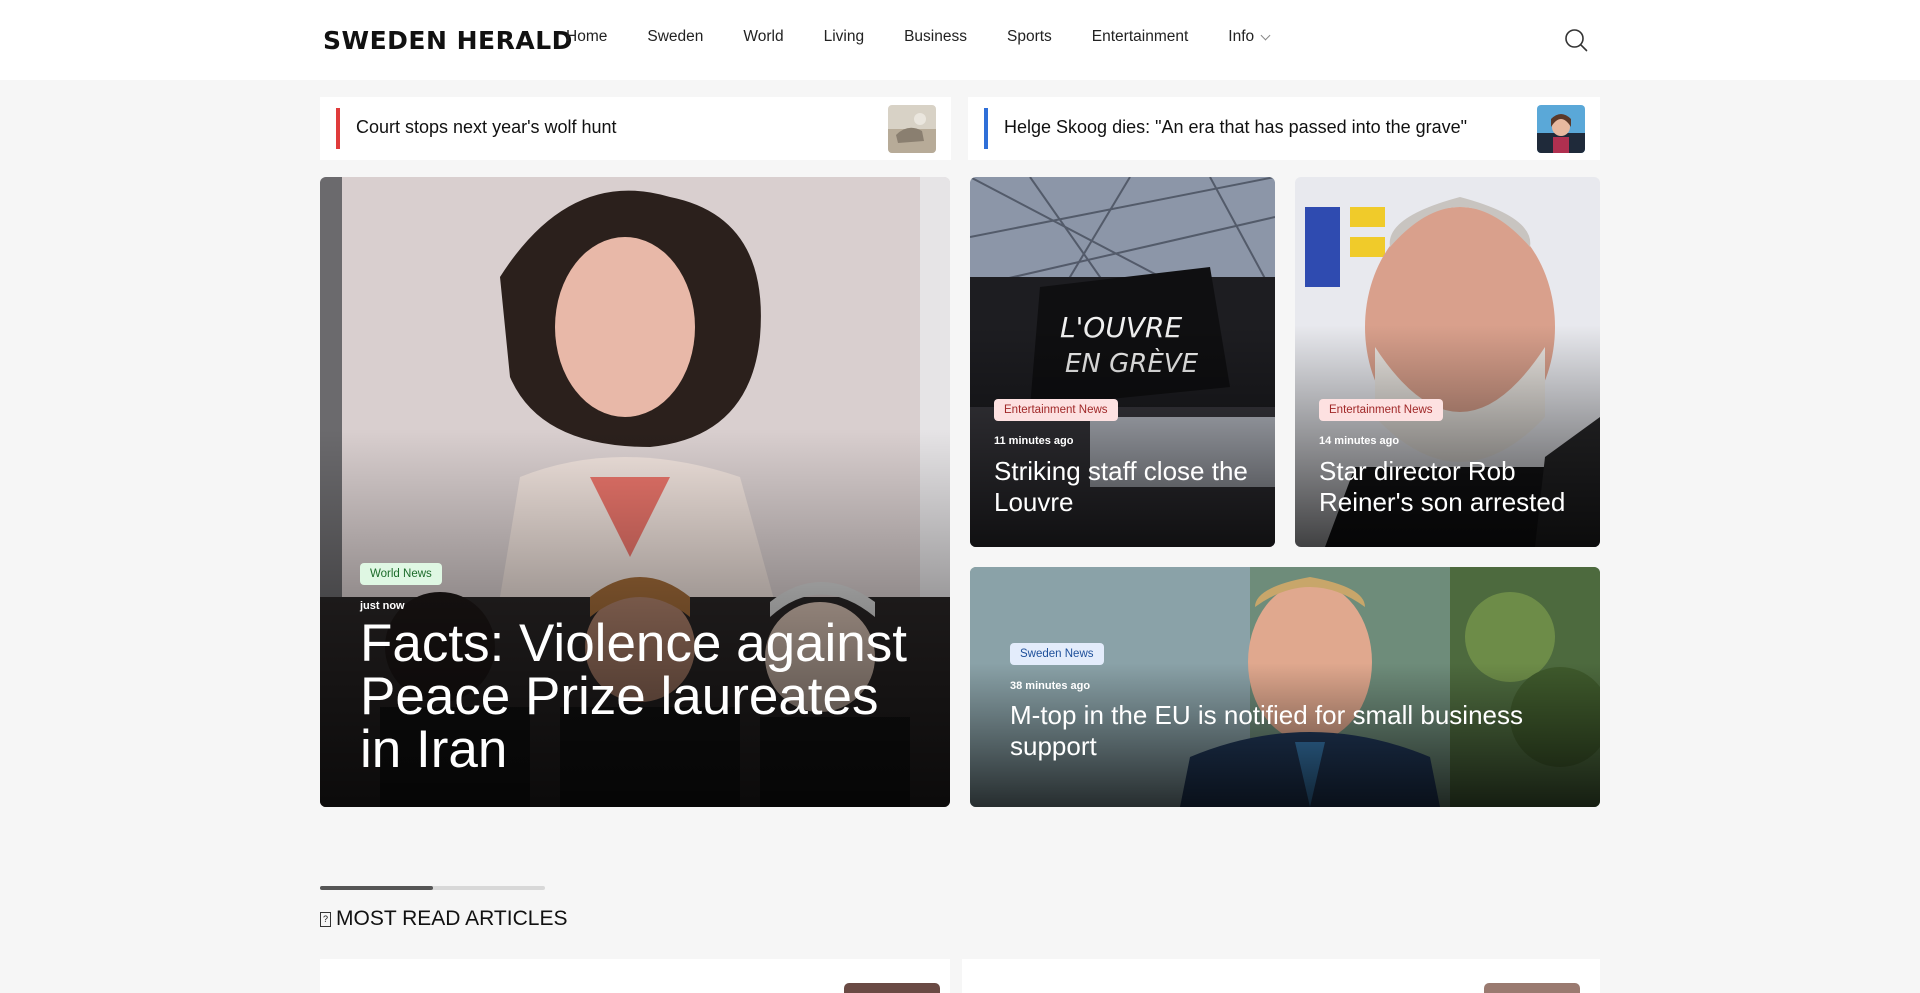 This screenshot has height=993, width=1920. I want to click on chevron-down-icon, so click(1265, 35).